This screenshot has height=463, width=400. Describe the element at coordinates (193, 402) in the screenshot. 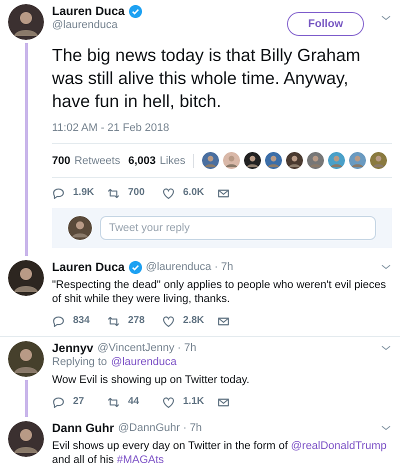

I see `action-count: 1.1K` at that location.